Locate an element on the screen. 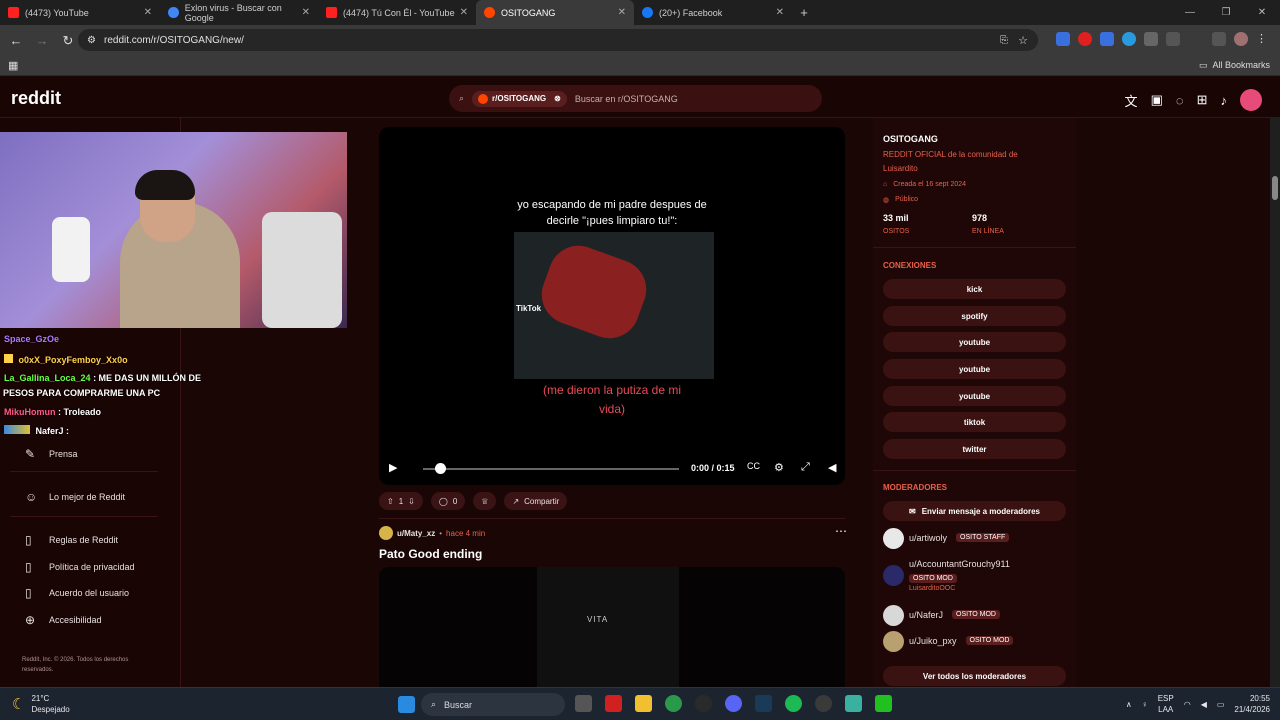  speaker-icon: ◀ is located at coordinates (1204, 704).